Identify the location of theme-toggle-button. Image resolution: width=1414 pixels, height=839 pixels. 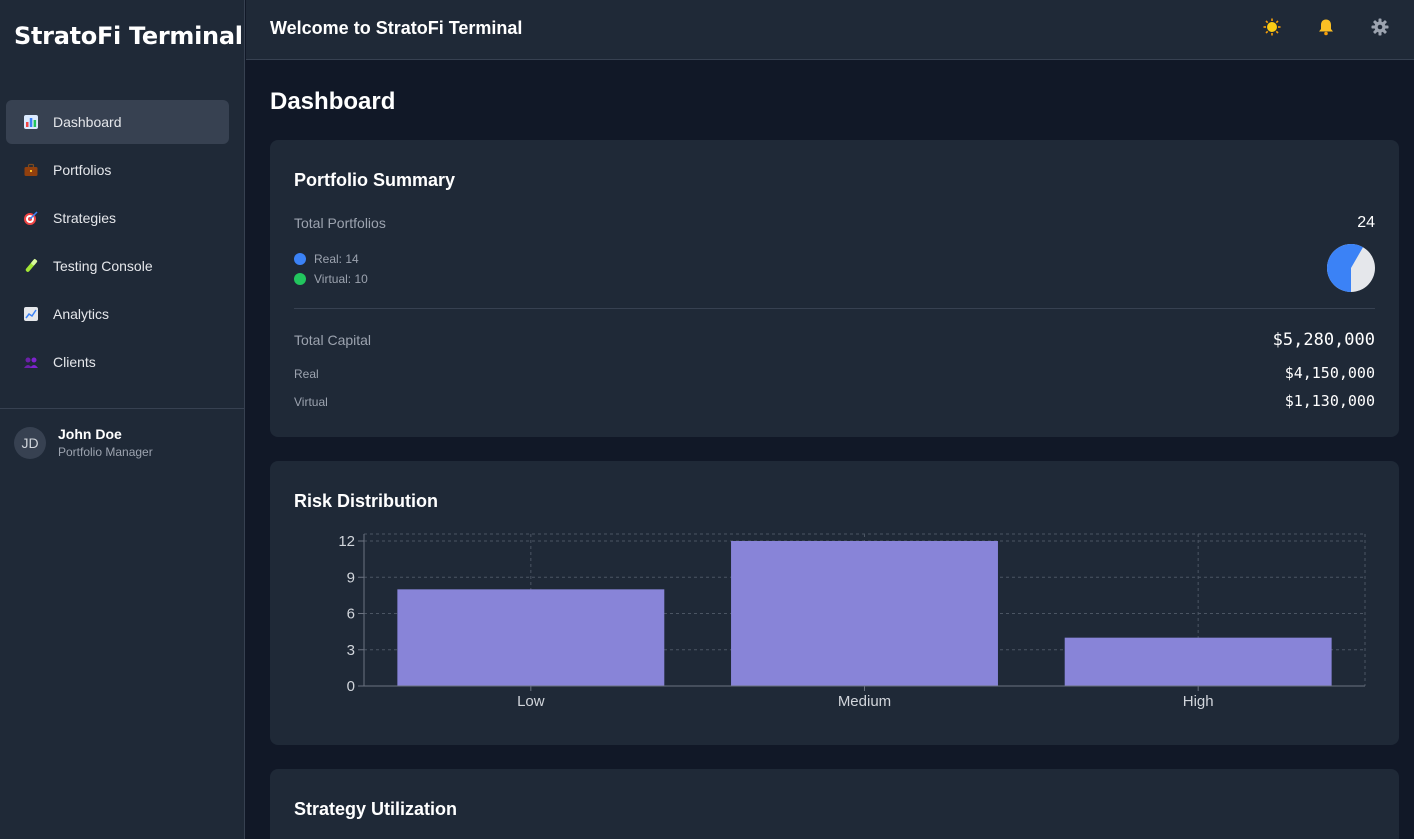
(1272, 29).